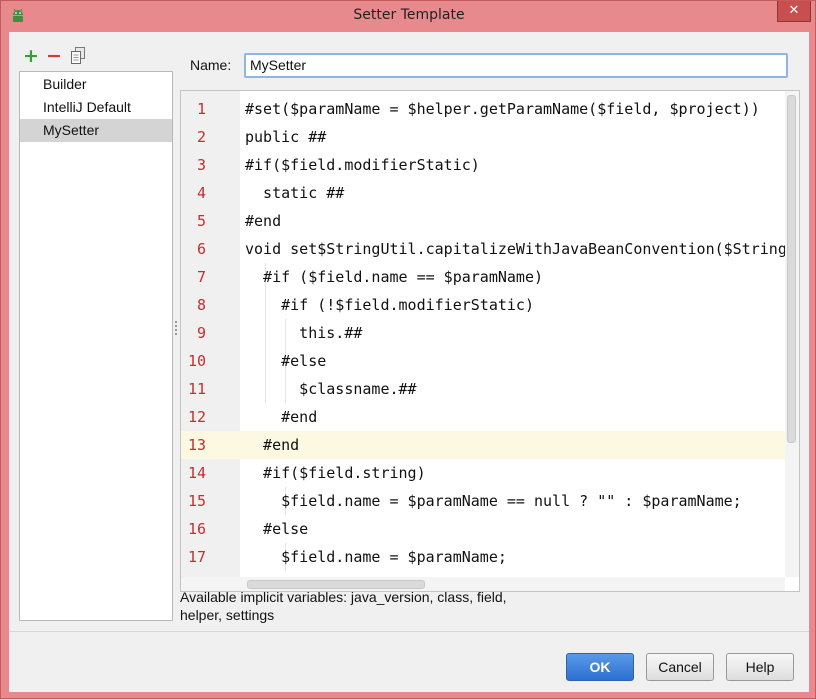 Image resolution: width=816 pixels, height=699 pixels. Describe the element at coordinates (286, 137) in the screenshot. I see `code-line: public ##` at that location.